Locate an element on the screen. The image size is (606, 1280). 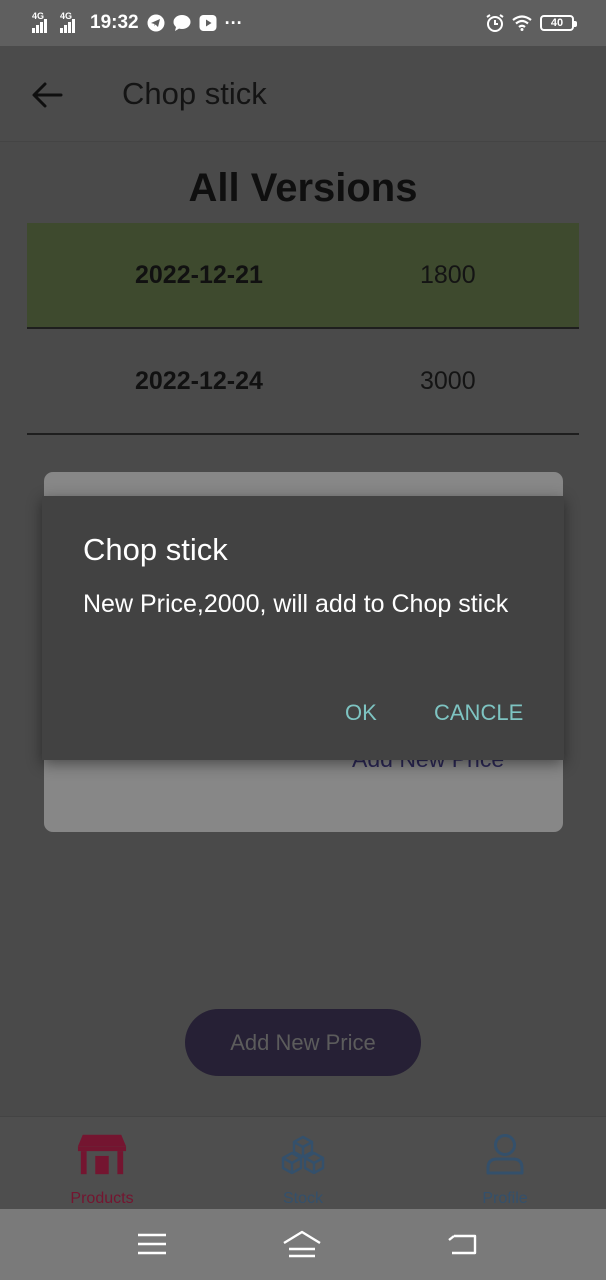
cancel-button: CANCLE is located at coordinates (478, 713).